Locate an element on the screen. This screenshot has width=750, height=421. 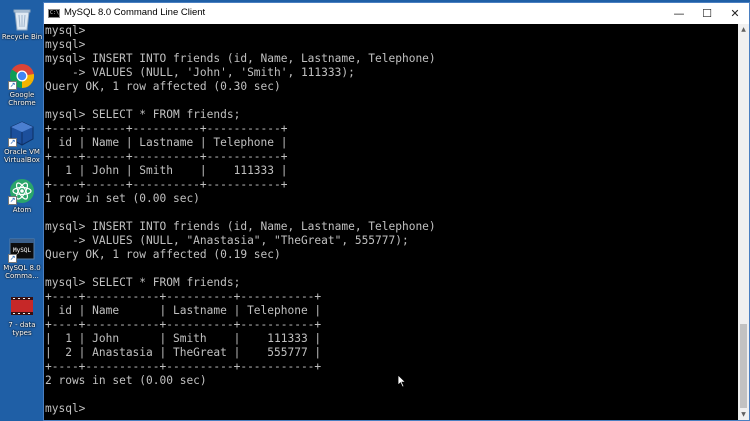
desktop-icon-label: Atom is located at coordinates (22, 210).